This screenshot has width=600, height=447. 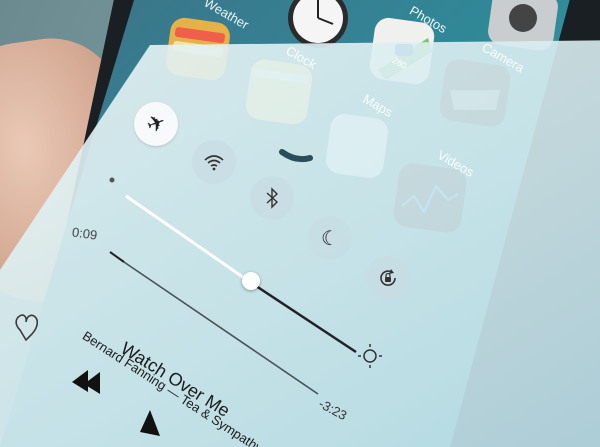 I want to click on rotation-lock-icon, so click(x=388, y=277).